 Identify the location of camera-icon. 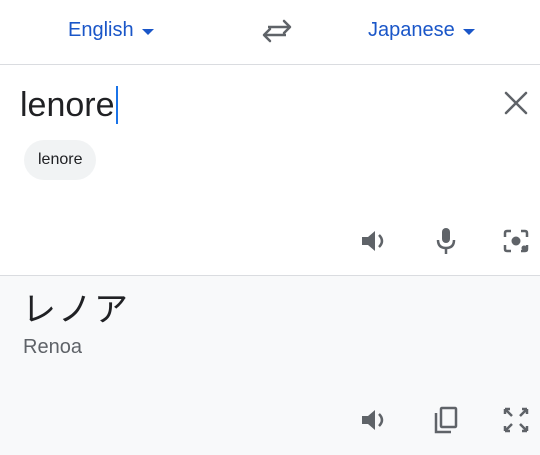
(516, 241).